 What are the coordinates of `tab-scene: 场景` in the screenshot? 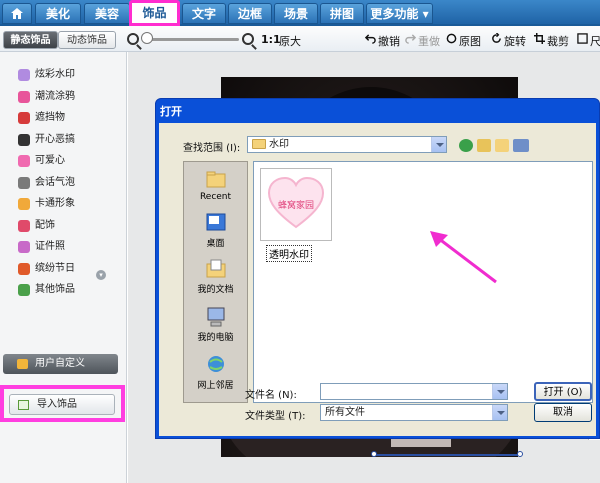 It's located at (296, 13).